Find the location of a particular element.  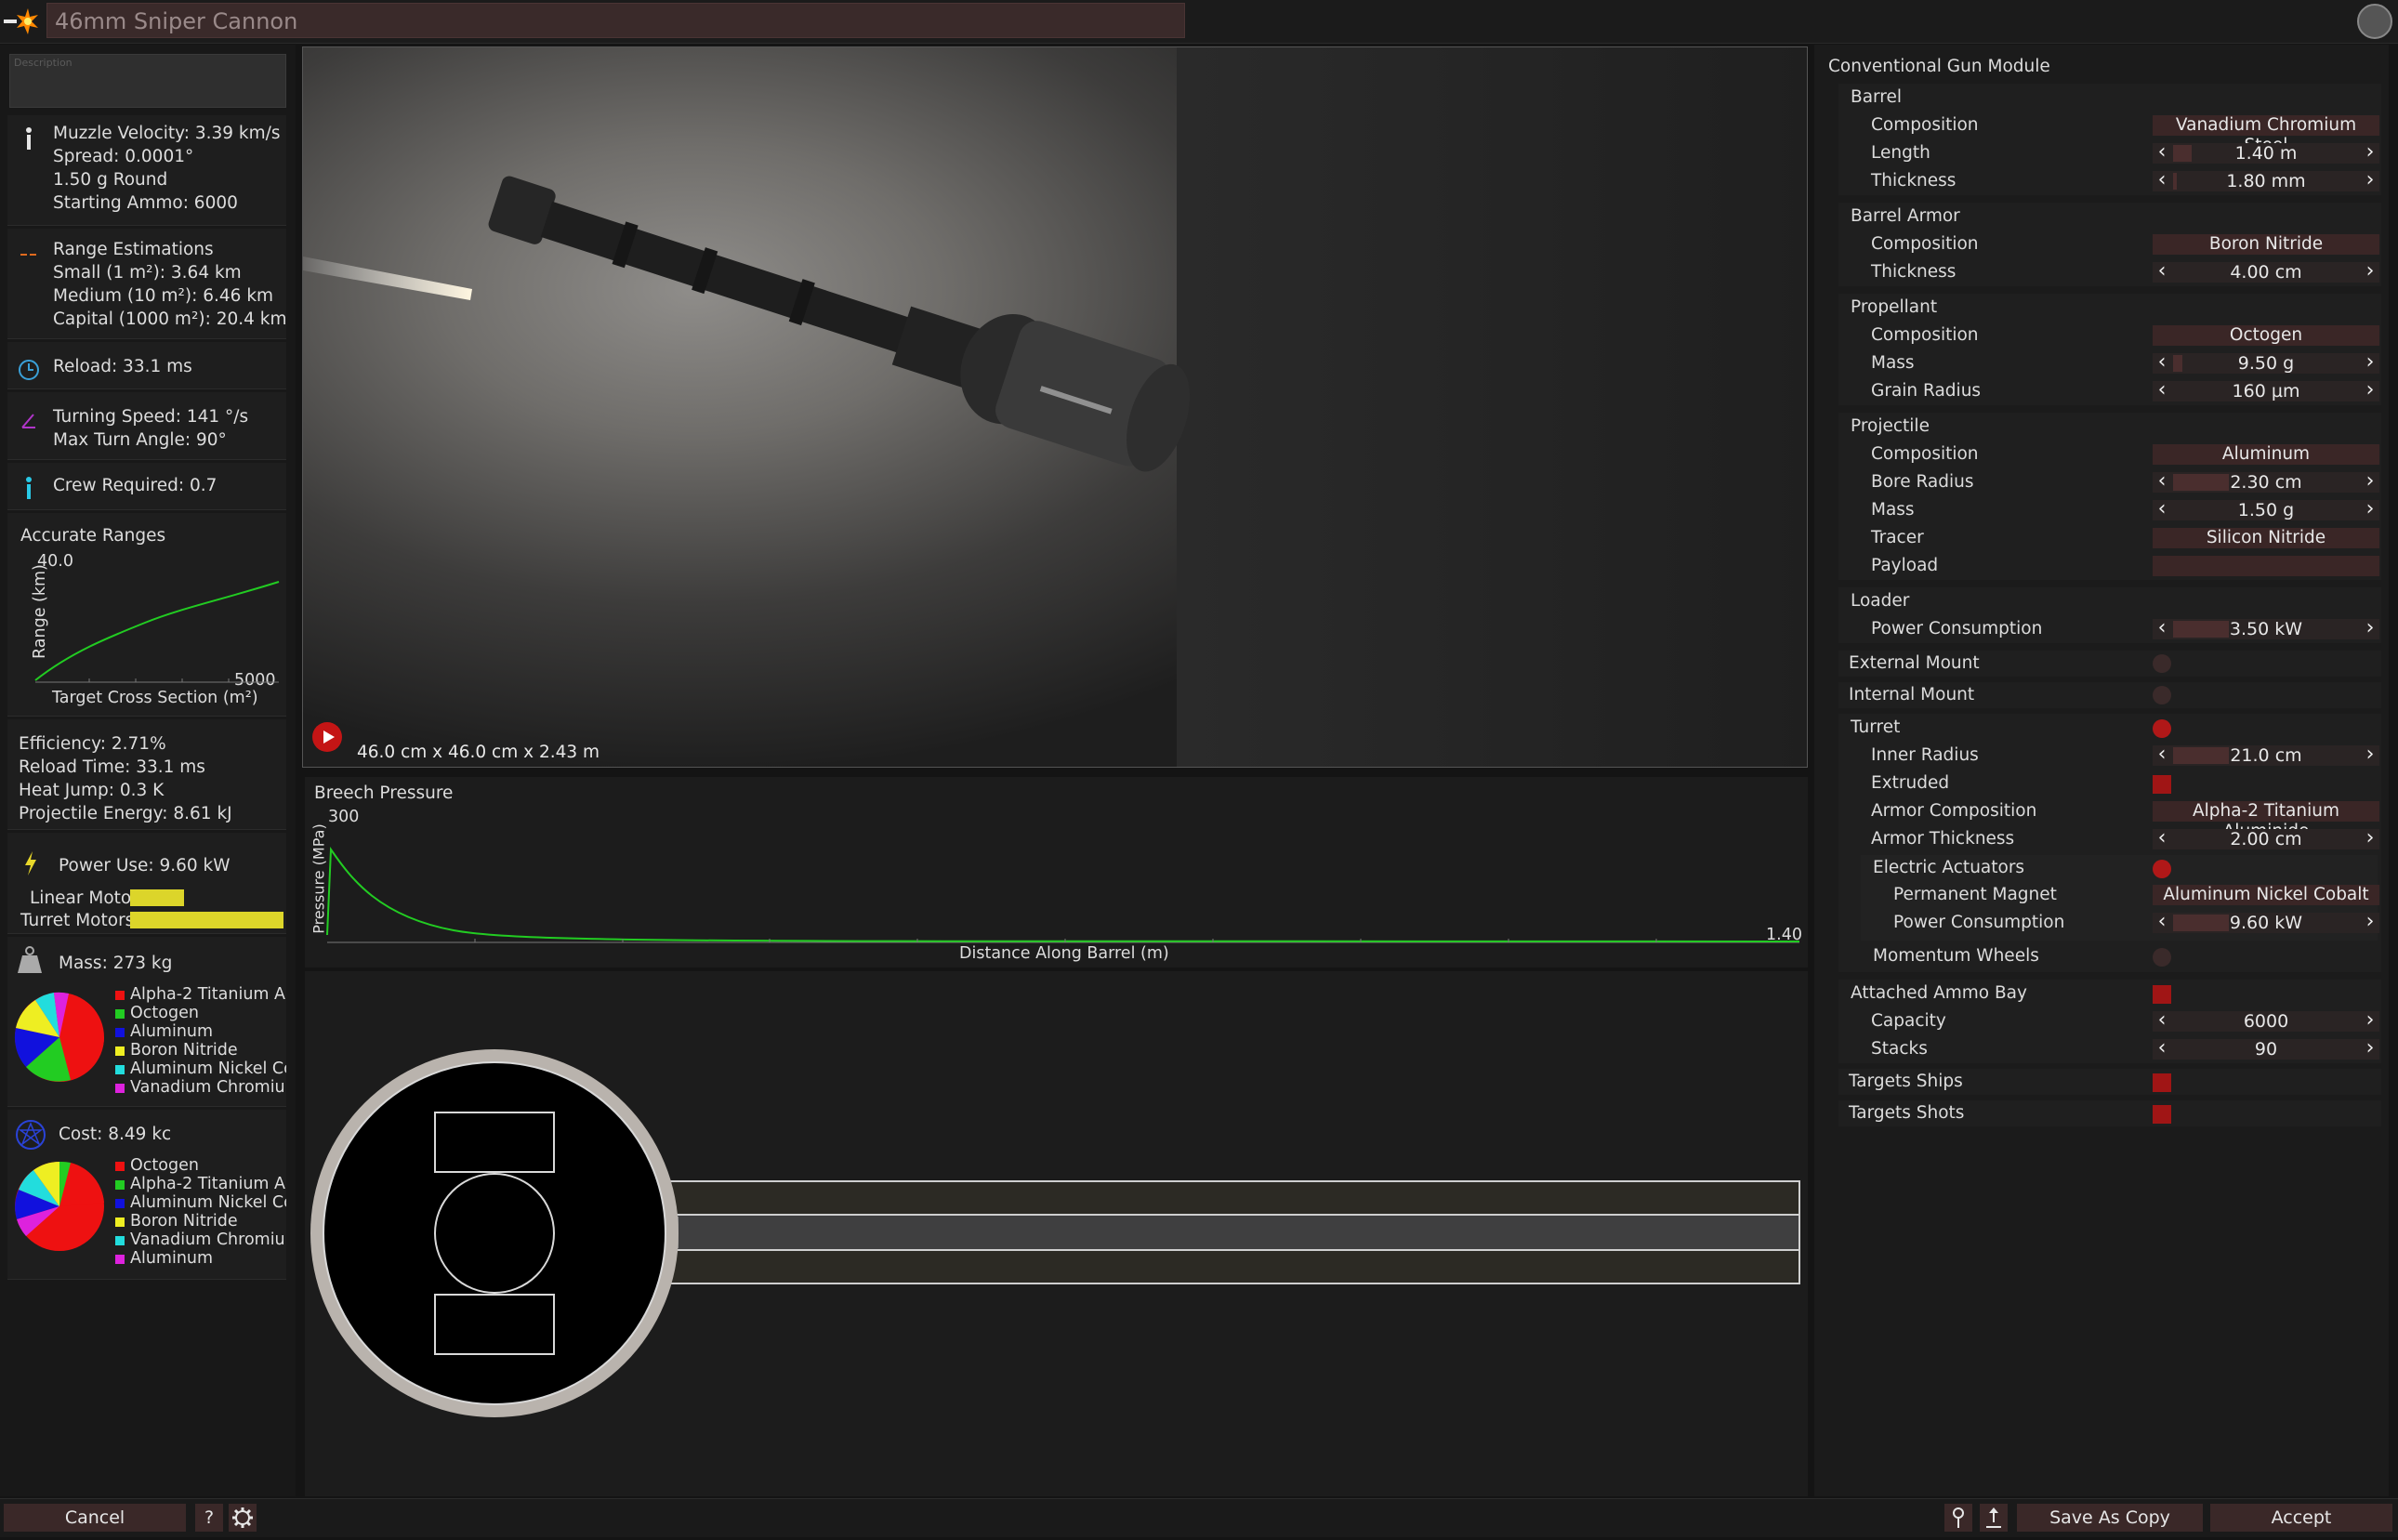

barrel-composition-dropdown: Vanadium Chromium Steel is located at coordinates (2266, 135).